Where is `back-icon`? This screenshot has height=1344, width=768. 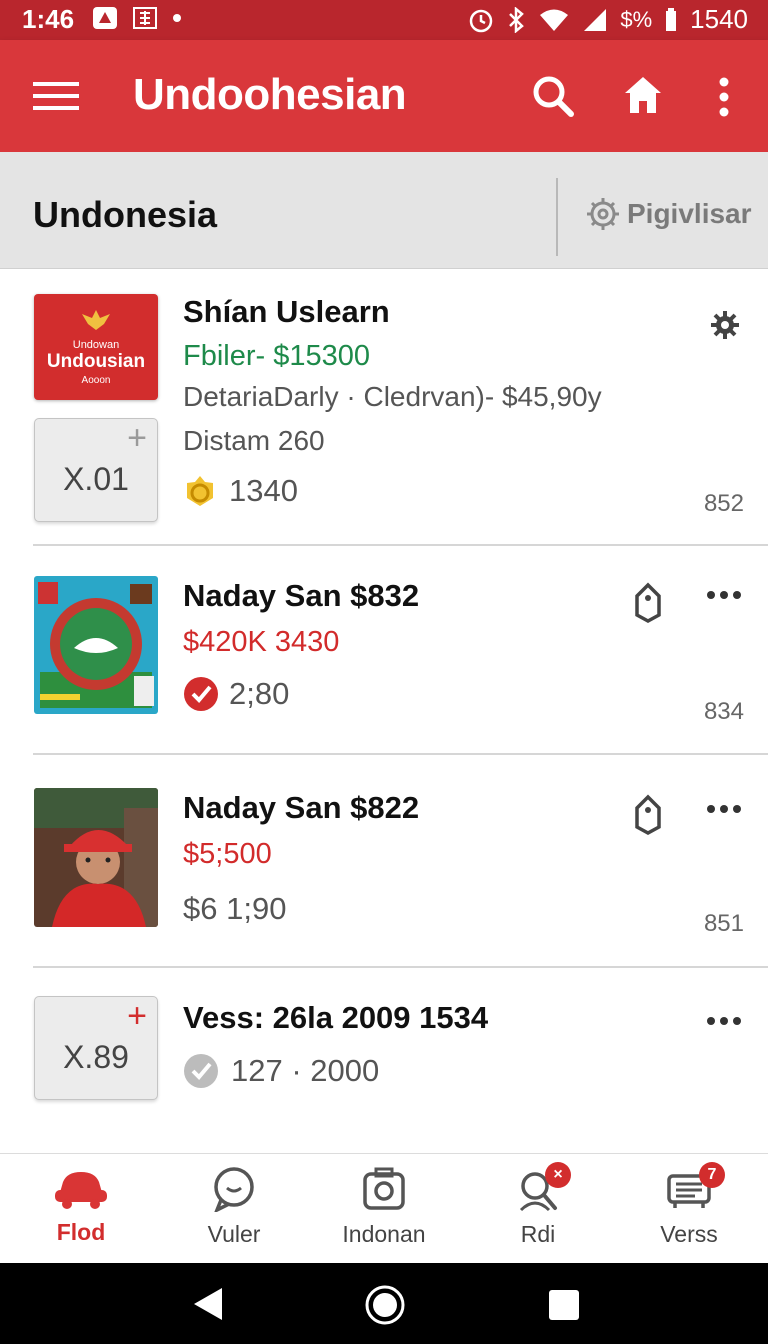 back-icon is located at coordinates (208, 1306).